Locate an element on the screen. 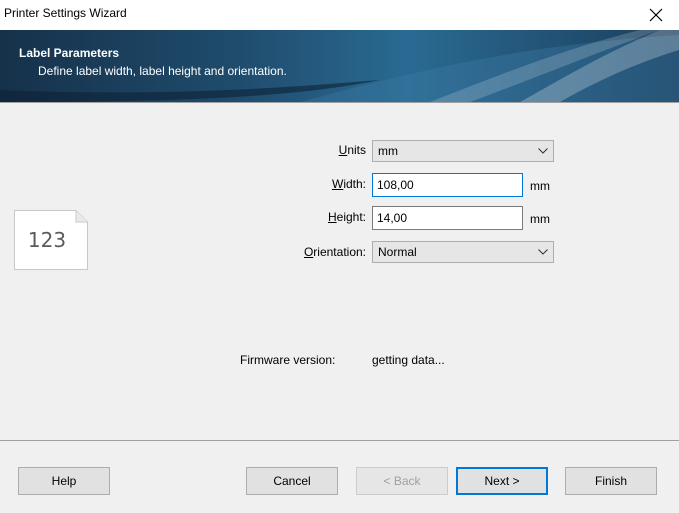 This screenshot has height=513, width=679. height-label: Height: is located at coordinates (346, 217).